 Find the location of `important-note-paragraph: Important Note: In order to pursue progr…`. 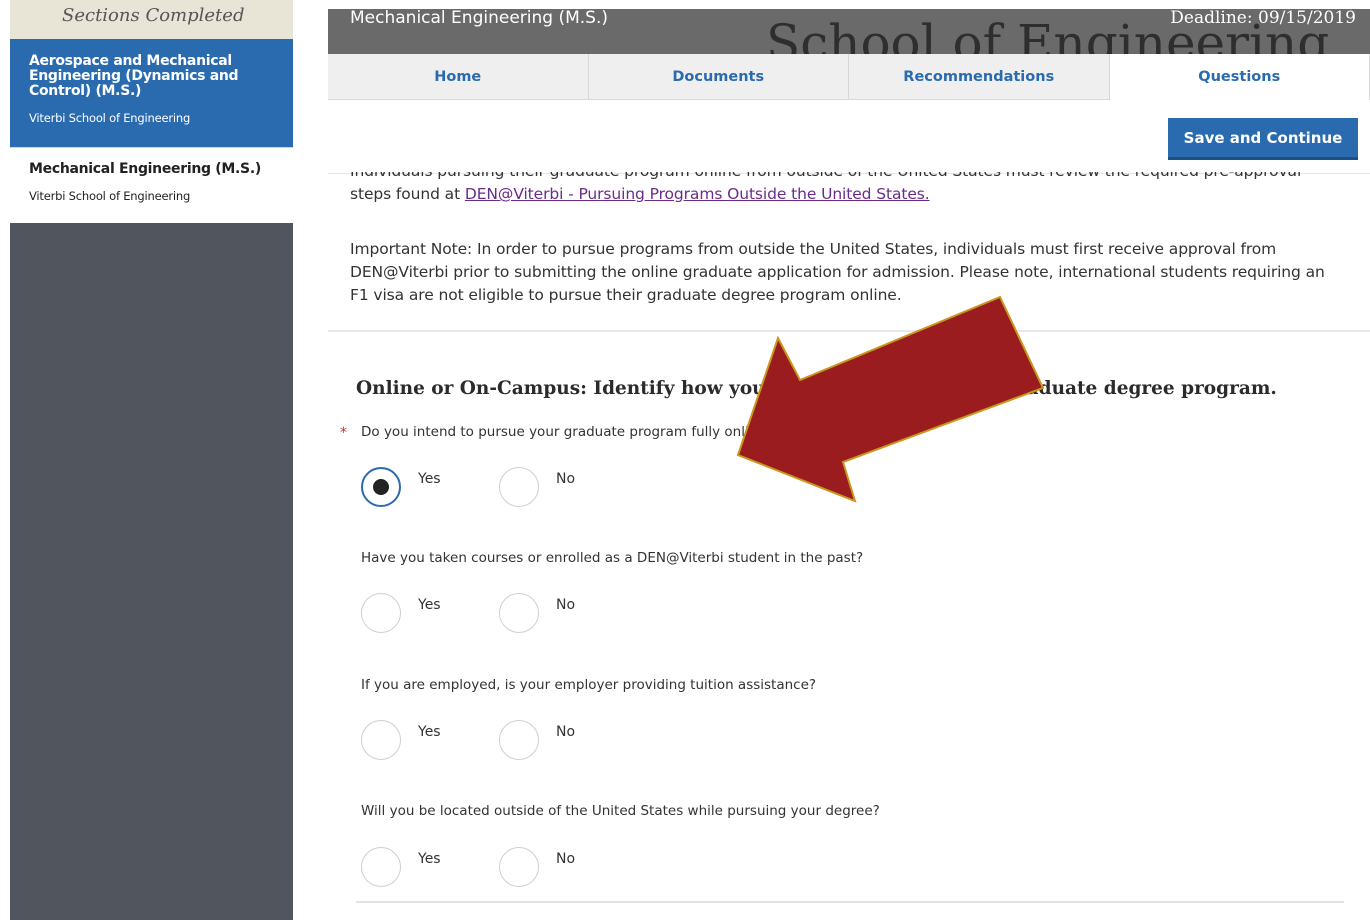

important-note-paragraph: Important Note: In order to pursue progr… is located at coordinates (837, 272).